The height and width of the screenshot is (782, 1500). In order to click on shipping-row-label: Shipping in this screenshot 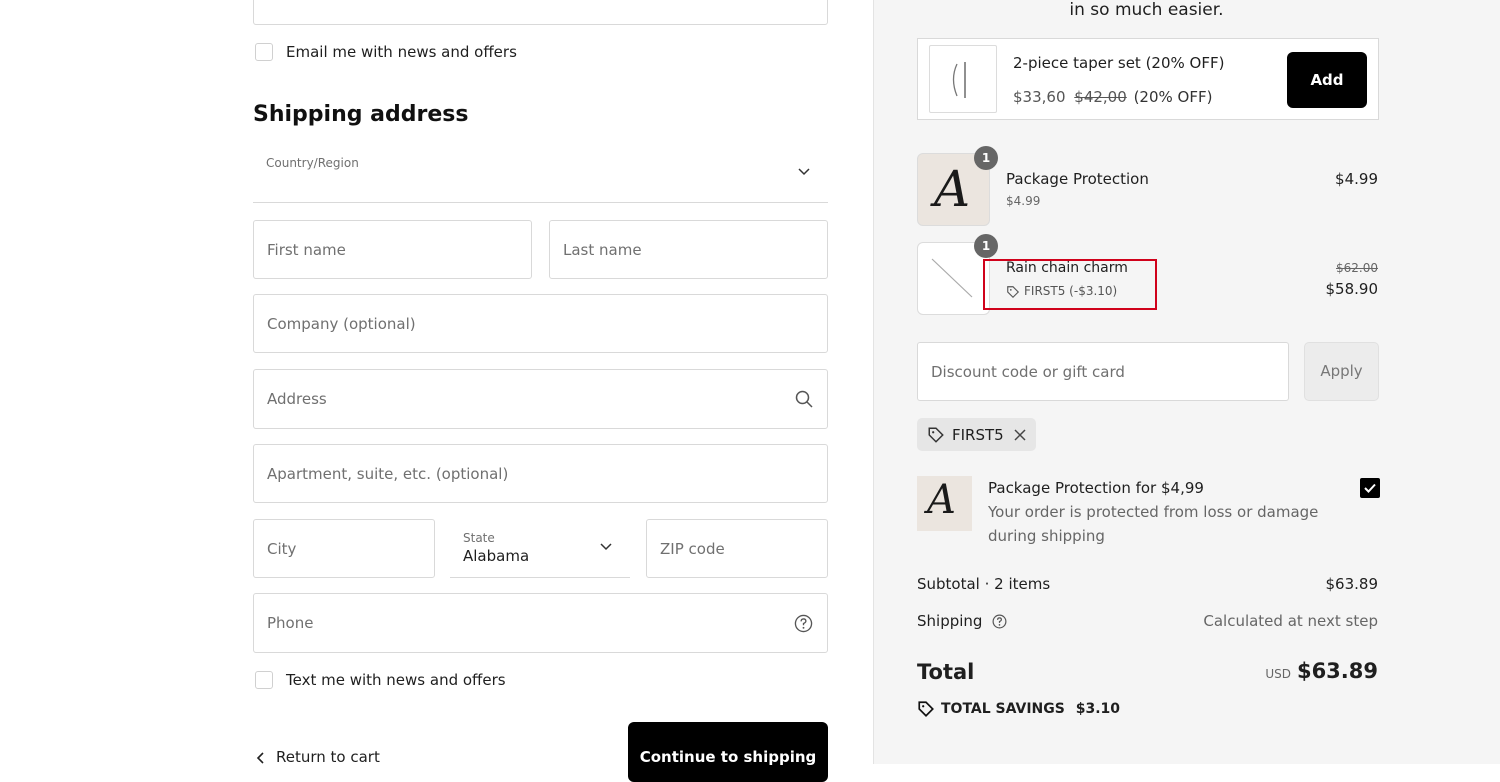, I will do `click(962, 621)`.